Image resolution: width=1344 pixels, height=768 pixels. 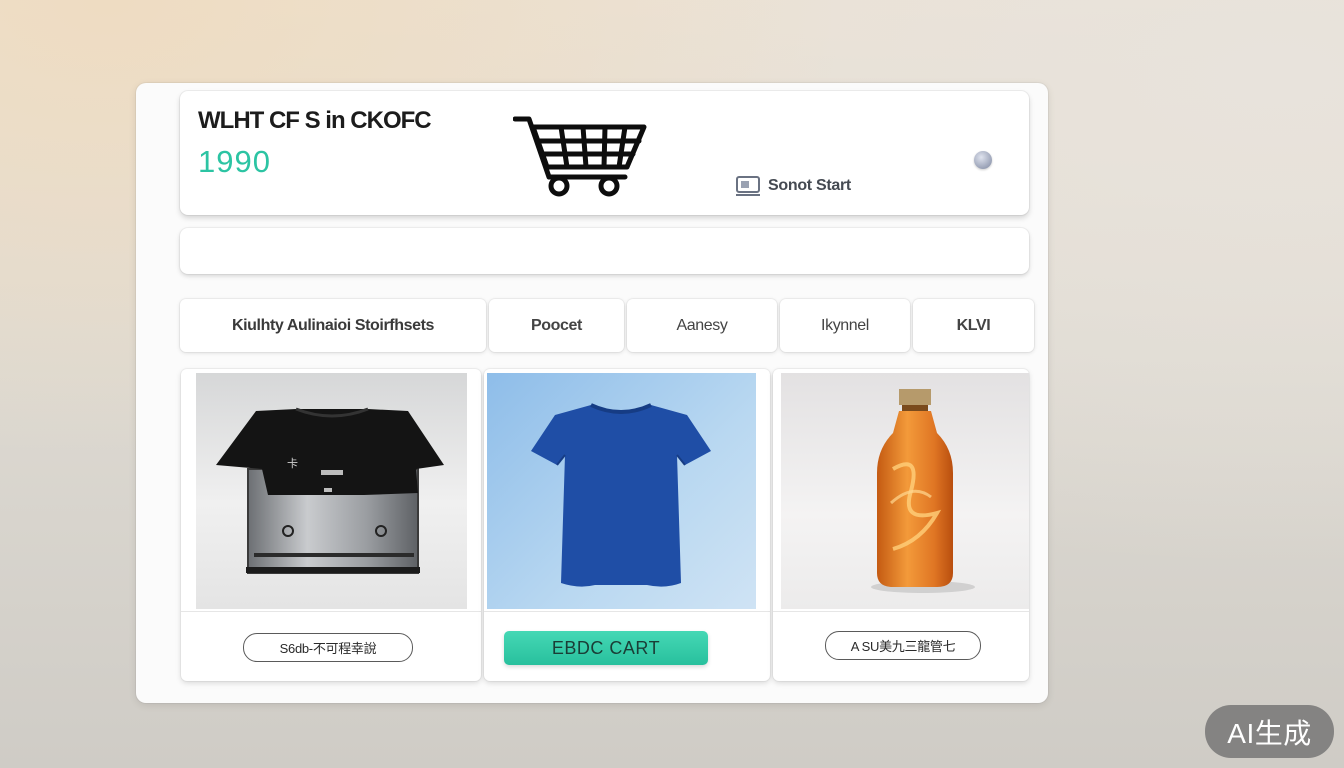 I want to click on tab-category-3: Aanesy, so click(x=702, y=325).